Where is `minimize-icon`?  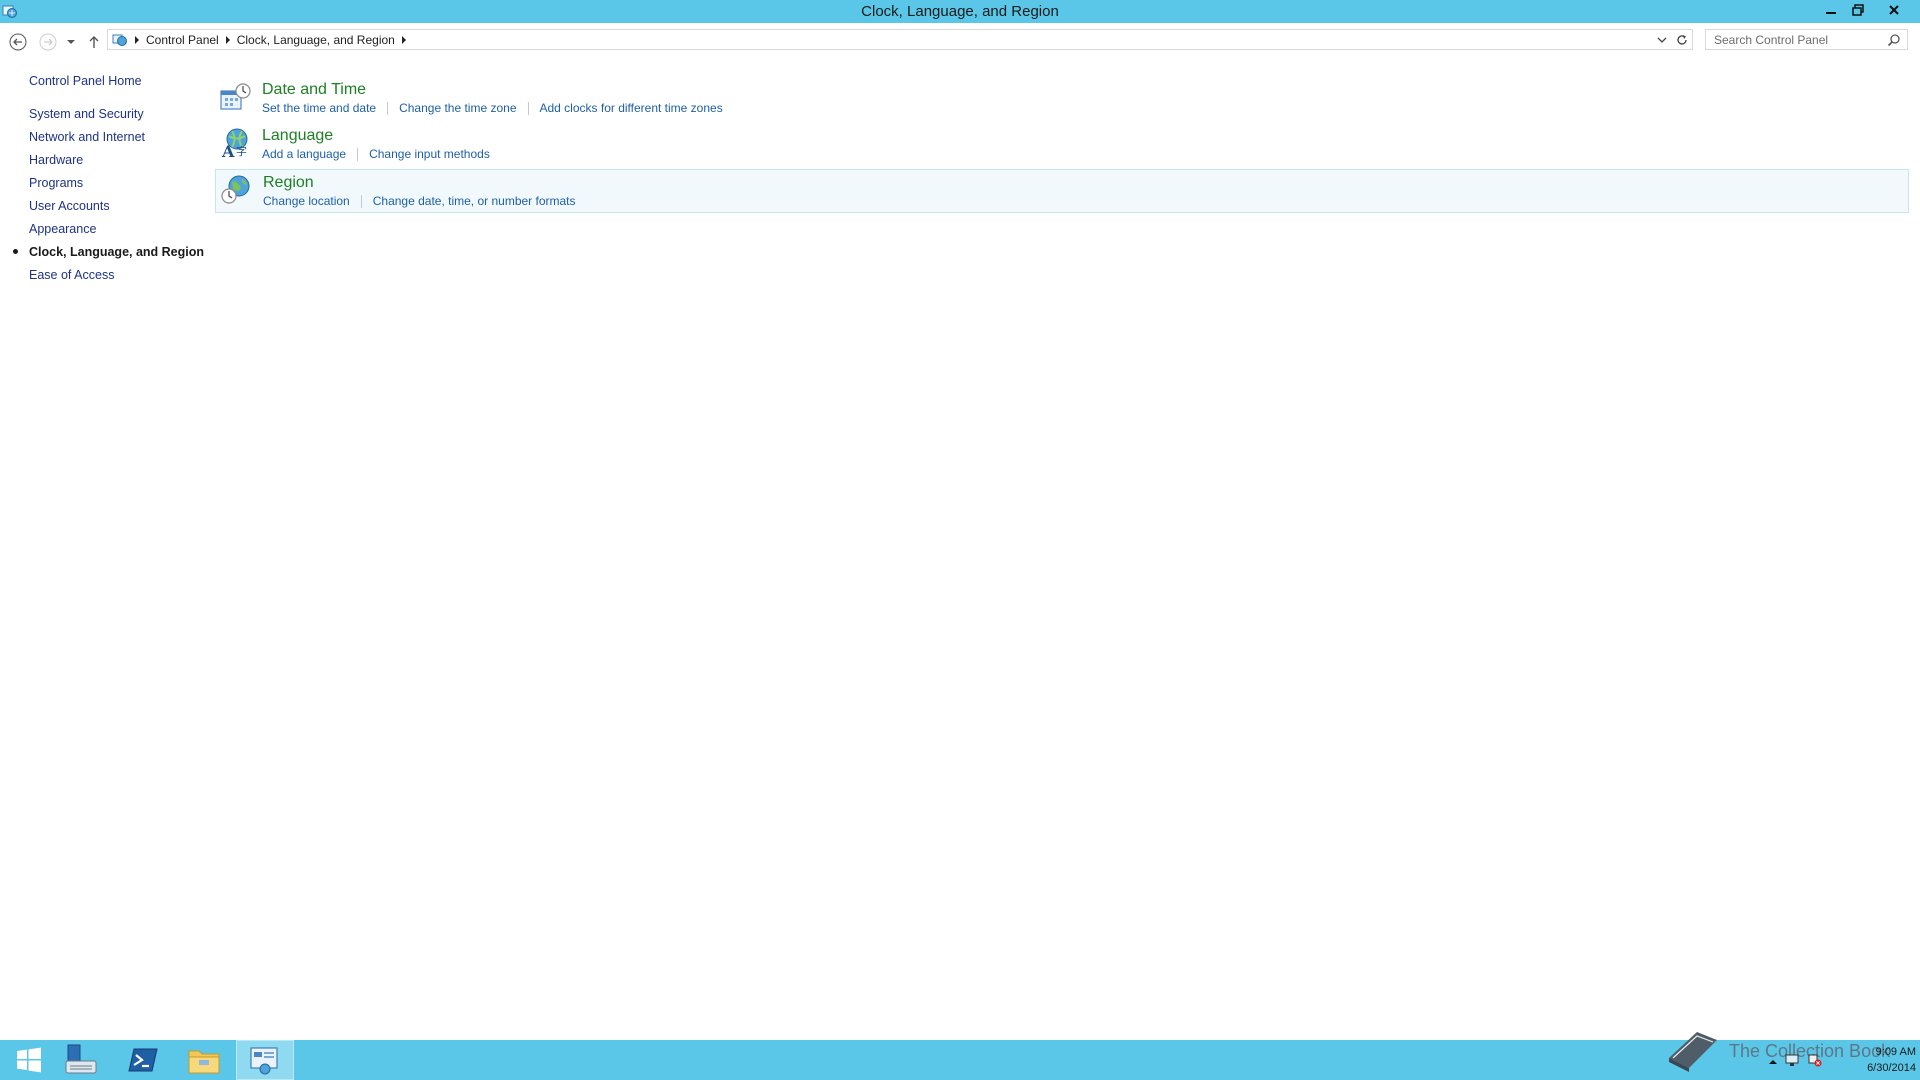 minimize-icon is located at coordinates (1831, 12).